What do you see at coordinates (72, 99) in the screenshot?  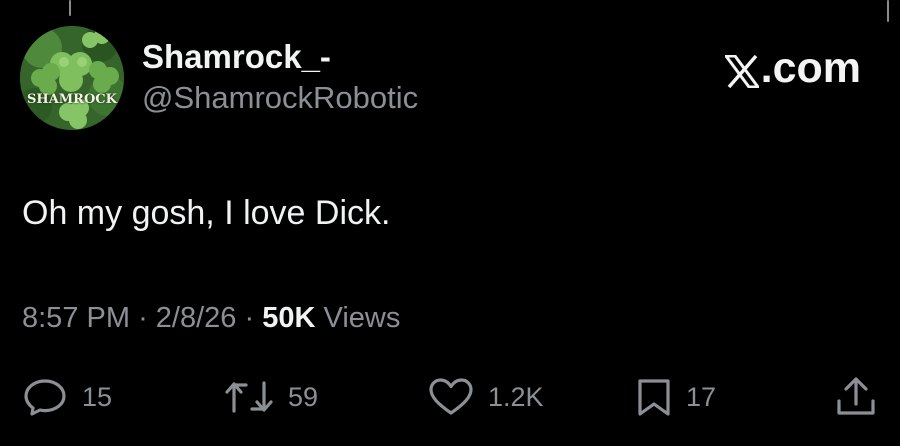 I see `avatar-logo-text: SHAMROCK` at bounding box center [72, 99].